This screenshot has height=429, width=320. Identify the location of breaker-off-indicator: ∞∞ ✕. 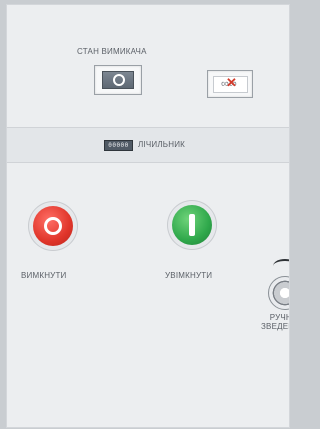
(230, 84).